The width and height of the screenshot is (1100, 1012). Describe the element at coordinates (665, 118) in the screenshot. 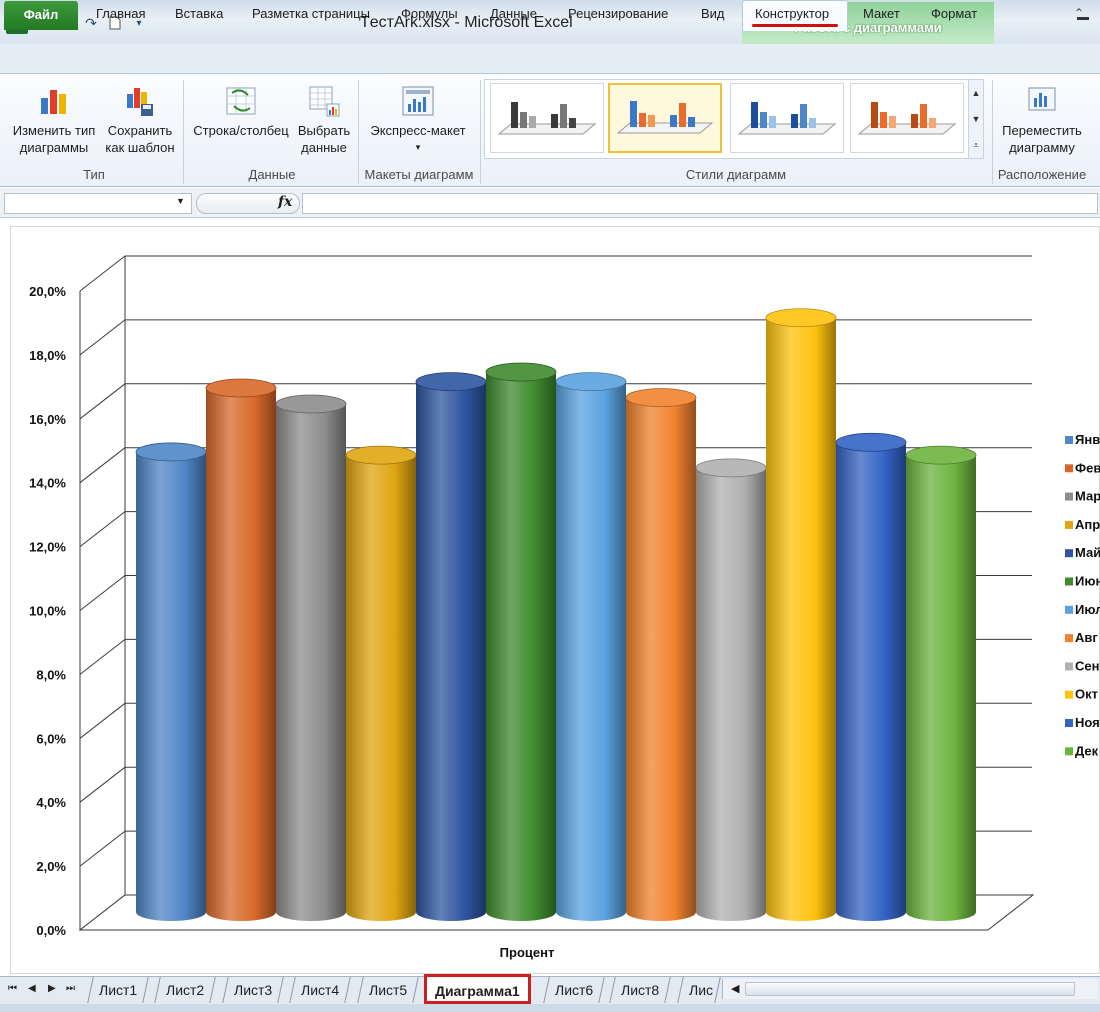

I see `chart-style-2-selected` at that location.